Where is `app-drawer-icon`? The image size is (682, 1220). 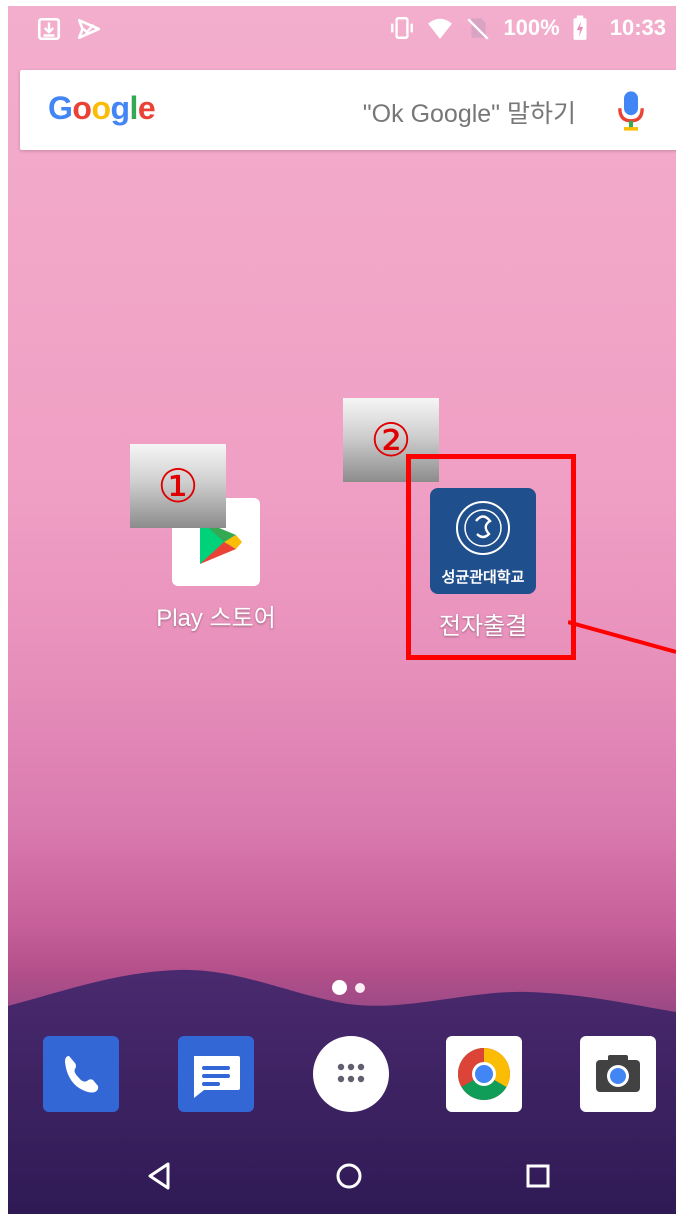
app-drawer-icon is located at coordinates (351, 1073).